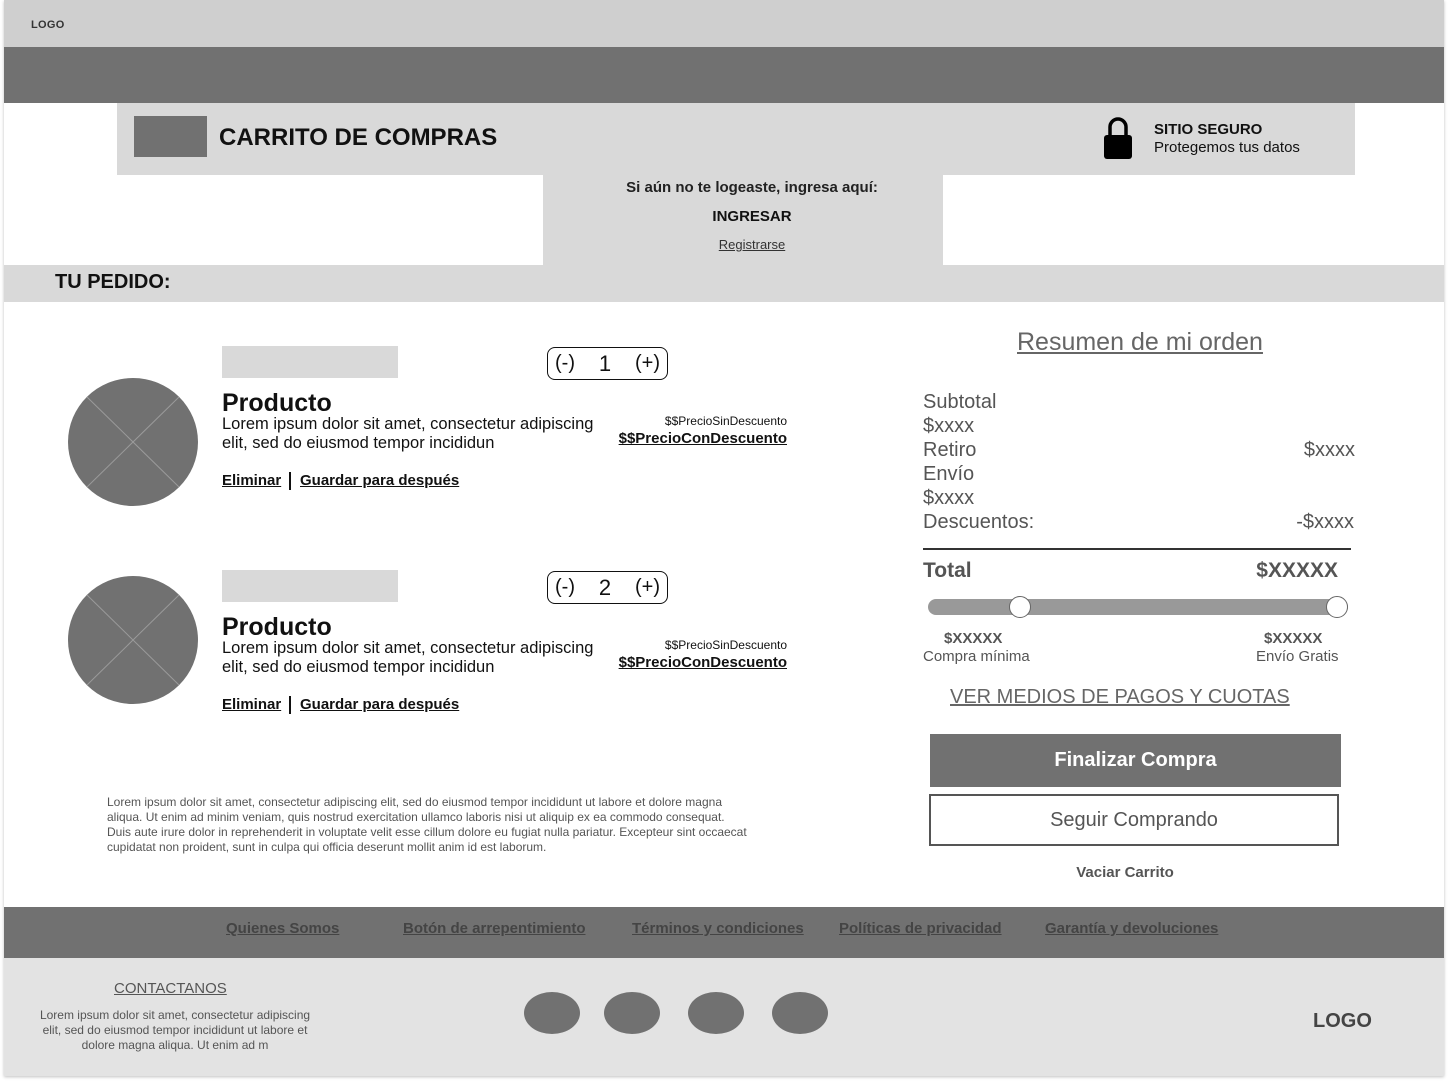 The width and height of the screenshot is (1448, 1082). What do you see at coordinates (949, 426) in the screenshot?
I see `subtotal-value: $xxxx` at bounding box center [949, 426].